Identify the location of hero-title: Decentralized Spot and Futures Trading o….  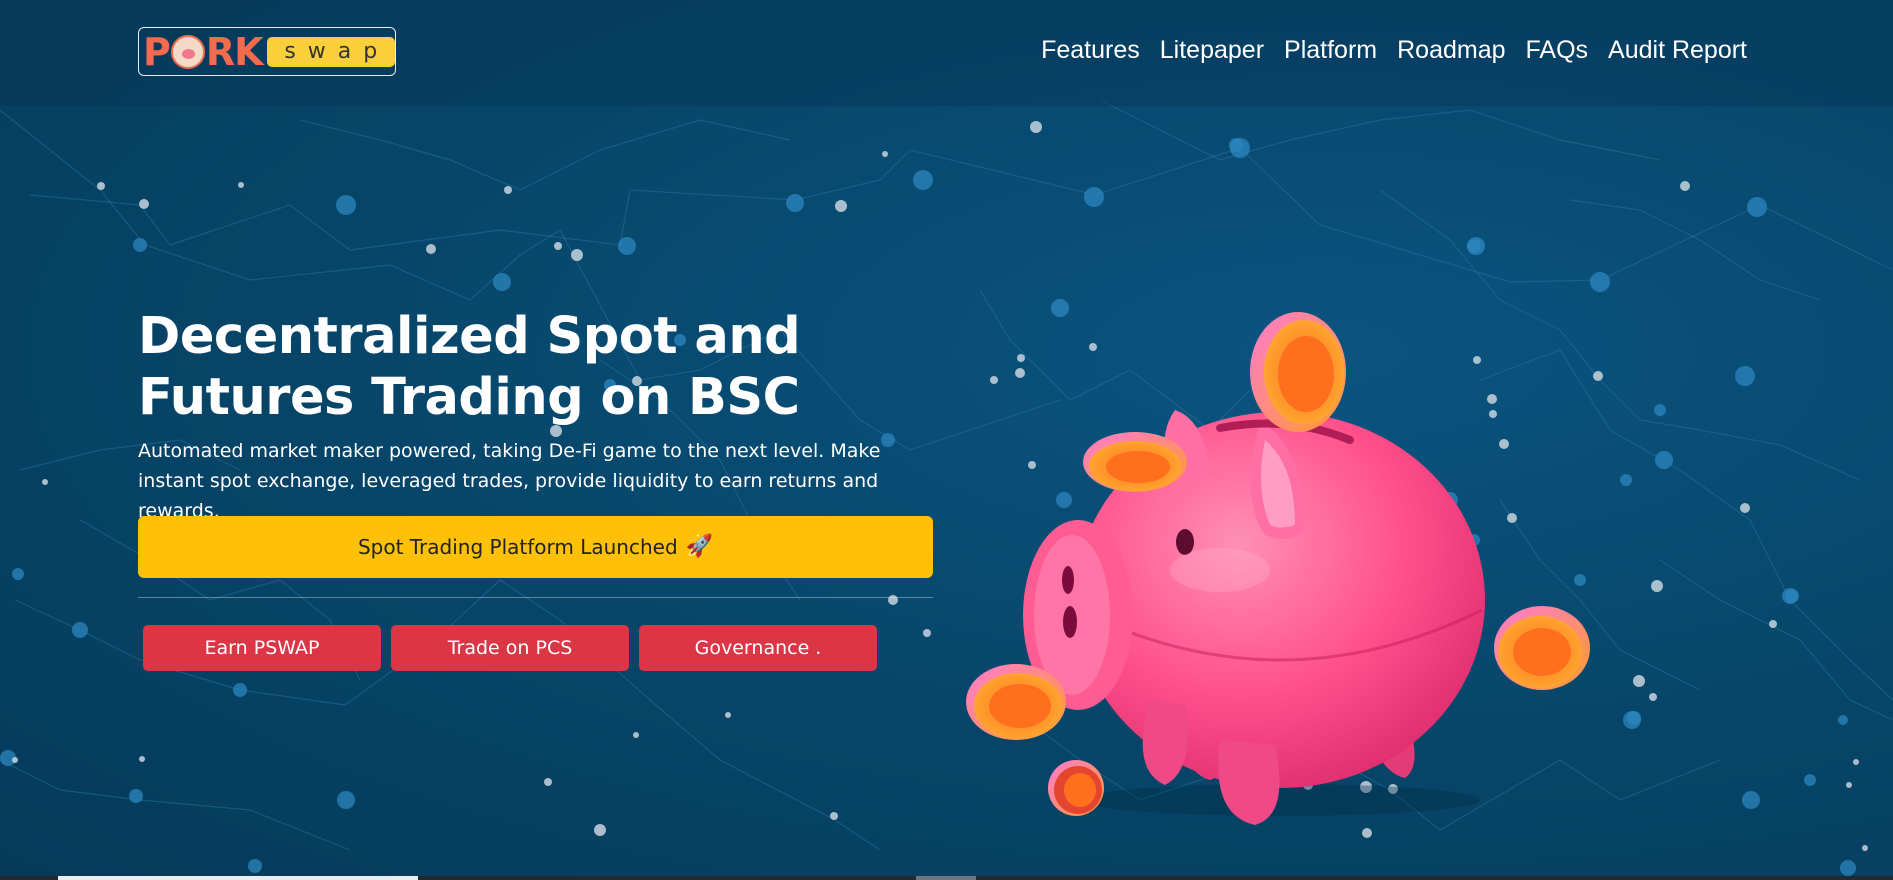
(469, 367).